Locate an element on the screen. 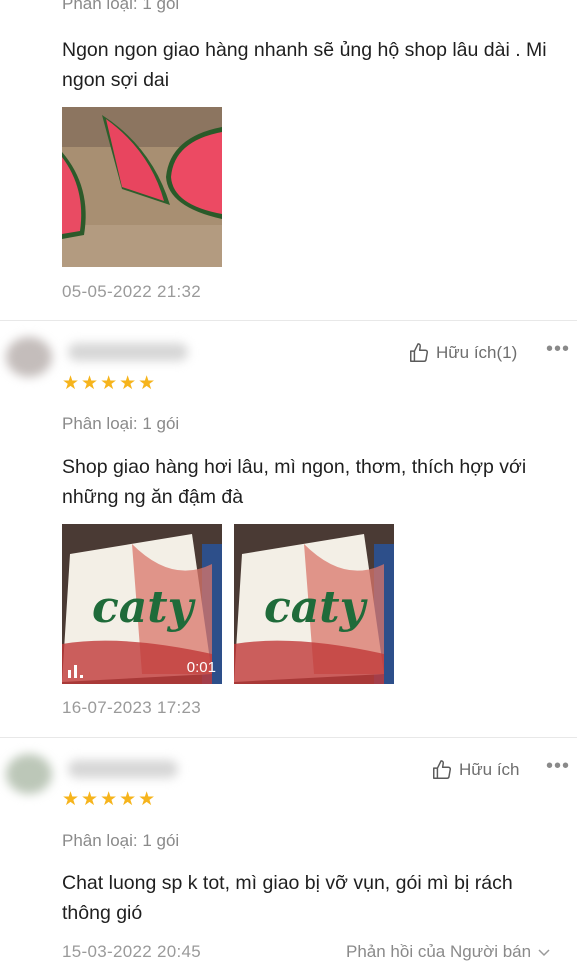 The width and height of the screenshot is (577, 968). review2-video-thumbnail: caty 0:01 is located at coordinates (142, 604).